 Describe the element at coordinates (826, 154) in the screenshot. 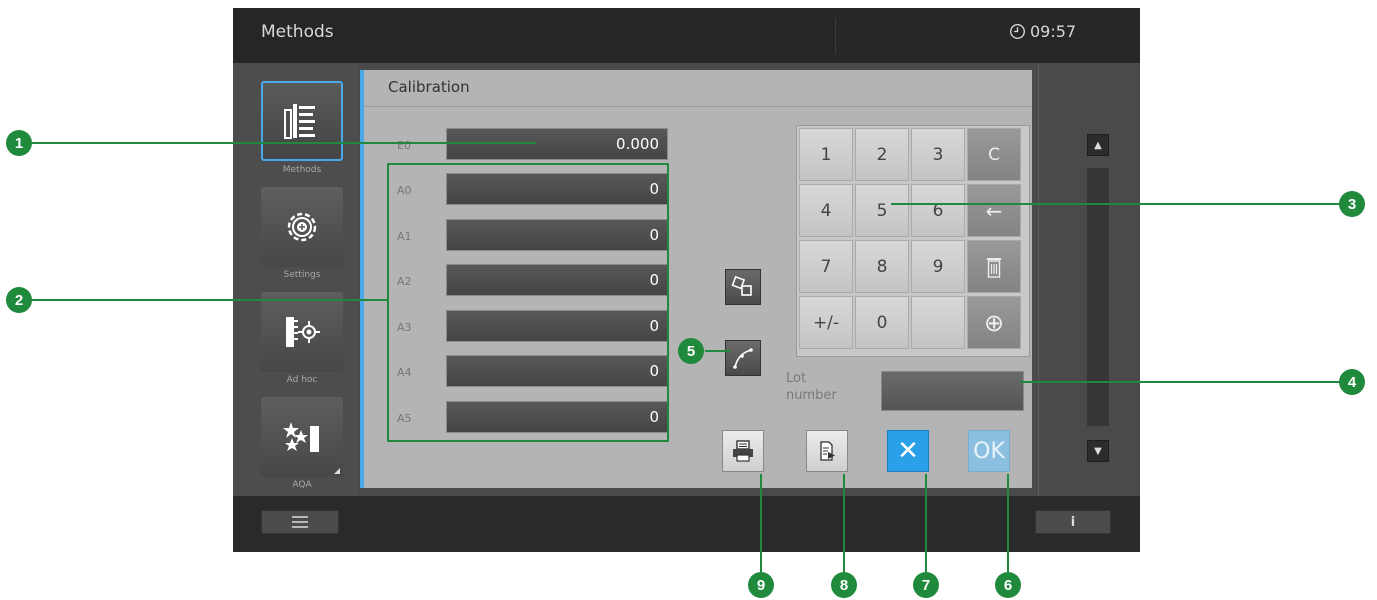

I see `key-1: 1` at that location.